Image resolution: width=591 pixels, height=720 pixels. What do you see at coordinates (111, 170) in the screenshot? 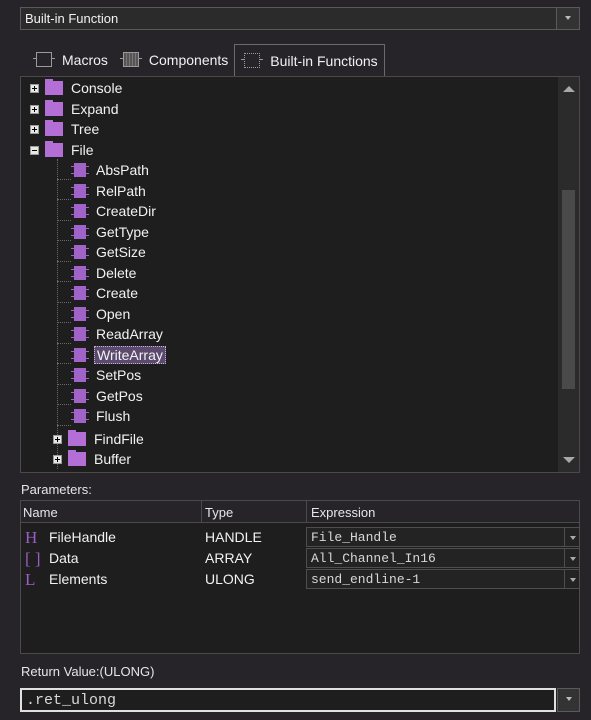
I see `tree-function-abspath: AbsPath` at bounding box center [111, 170].